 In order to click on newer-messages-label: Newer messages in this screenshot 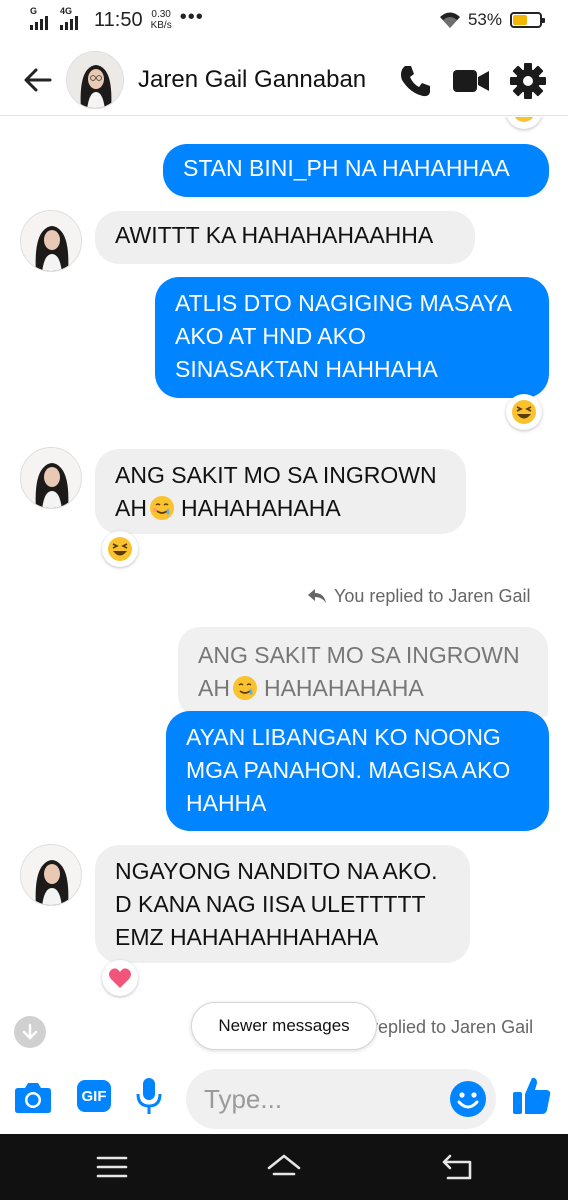, I will do `click(284, 1025)`.